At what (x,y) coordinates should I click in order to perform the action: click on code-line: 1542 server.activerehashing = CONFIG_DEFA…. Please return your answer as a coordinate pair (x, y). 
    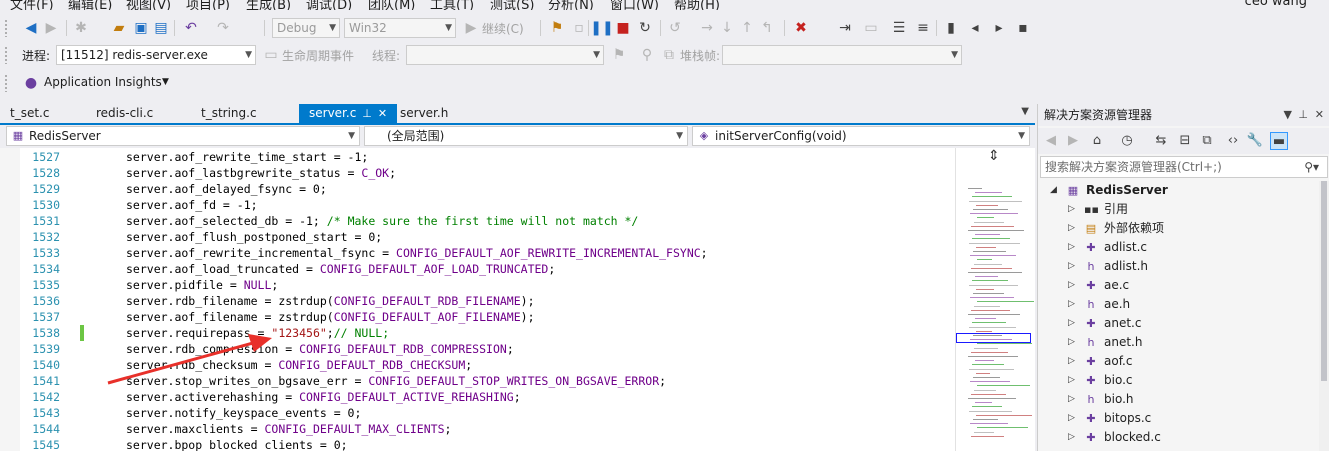
    Looking at the image, I should click on (477, 397).